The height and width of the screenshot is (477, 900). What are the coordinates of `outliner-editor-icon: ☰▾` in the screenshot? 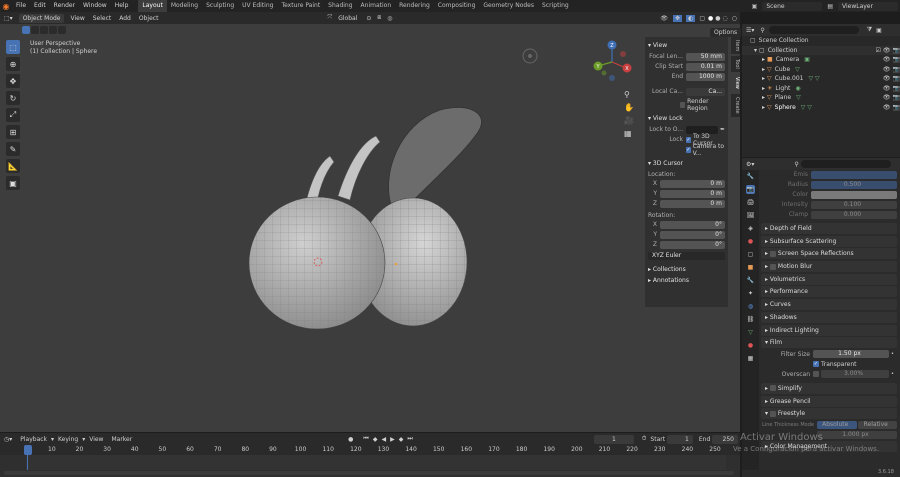 It's located at (750, 30).